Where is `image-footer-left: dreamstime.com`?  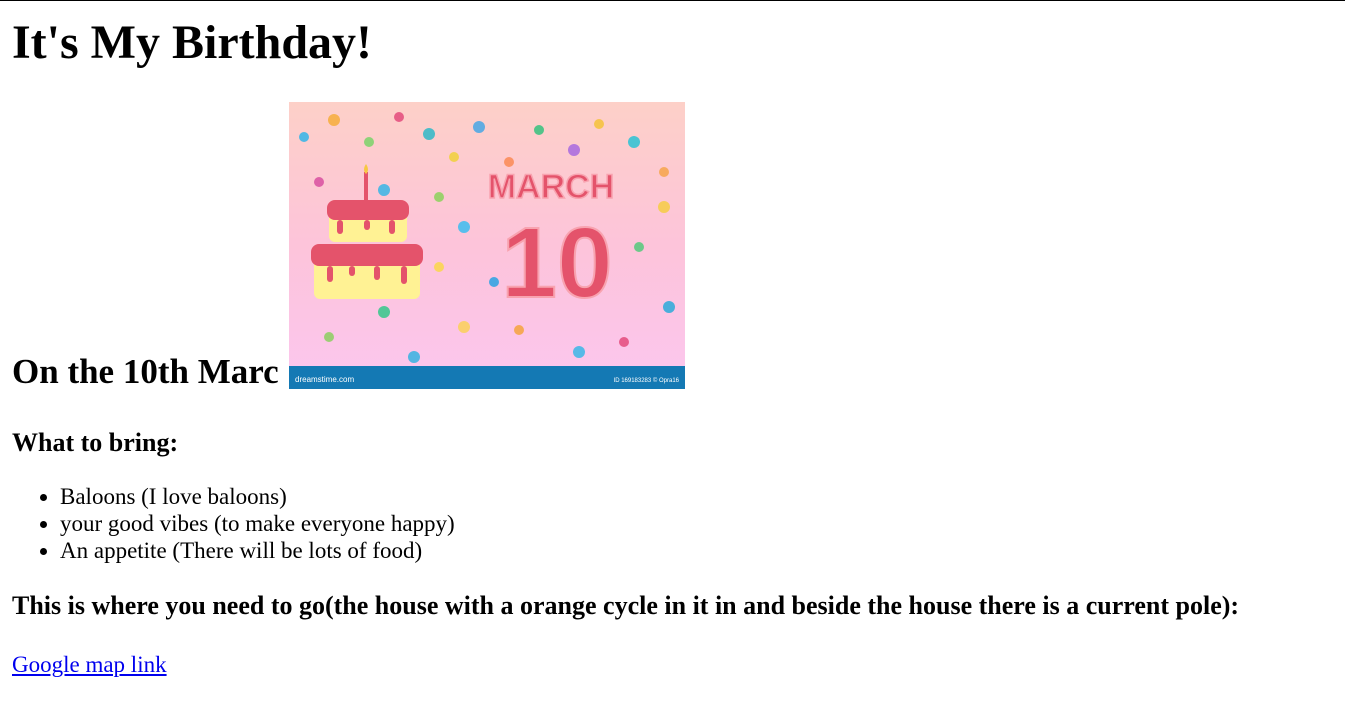
image-footer-left: dreamstime.com is located at coordinates (324, 379).